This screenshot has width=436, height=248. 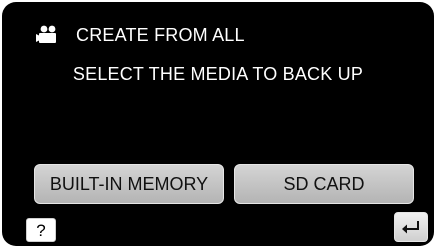 I want to click on built-in-memory-label: BUILT-IN MEMORY, so click(x=129, y=183).